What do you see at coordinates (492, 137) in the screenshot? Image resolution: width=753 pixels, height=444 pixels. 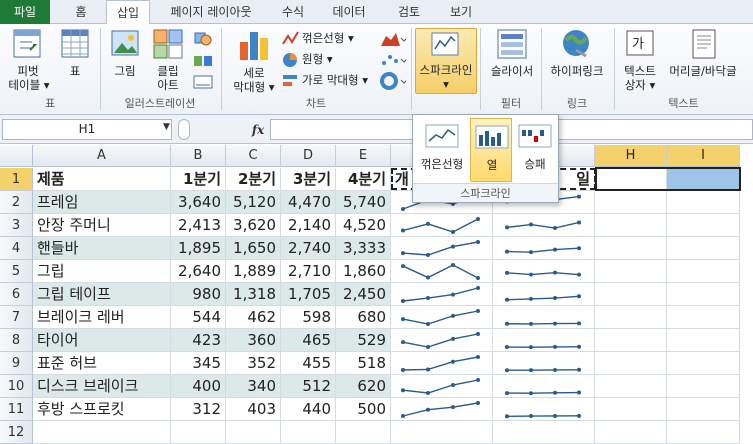 I see `sparkline-column-icon` at bounding box center [492, 137].